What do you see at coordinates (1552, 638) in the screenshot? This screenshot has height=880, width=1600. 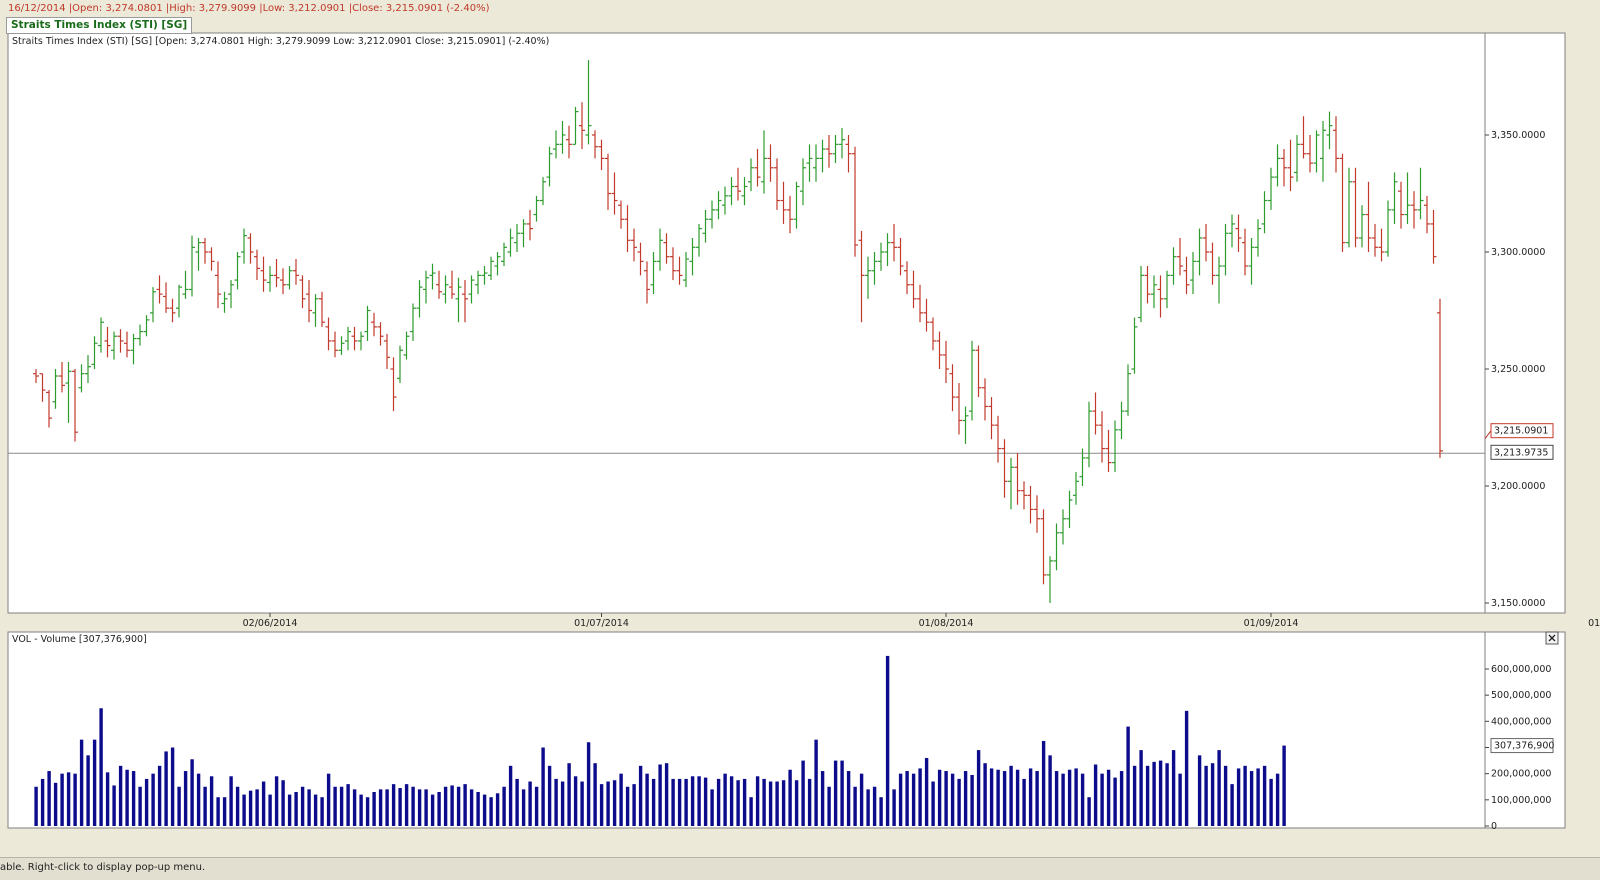 I see `close-icon` at bounding box center [1552, 638].